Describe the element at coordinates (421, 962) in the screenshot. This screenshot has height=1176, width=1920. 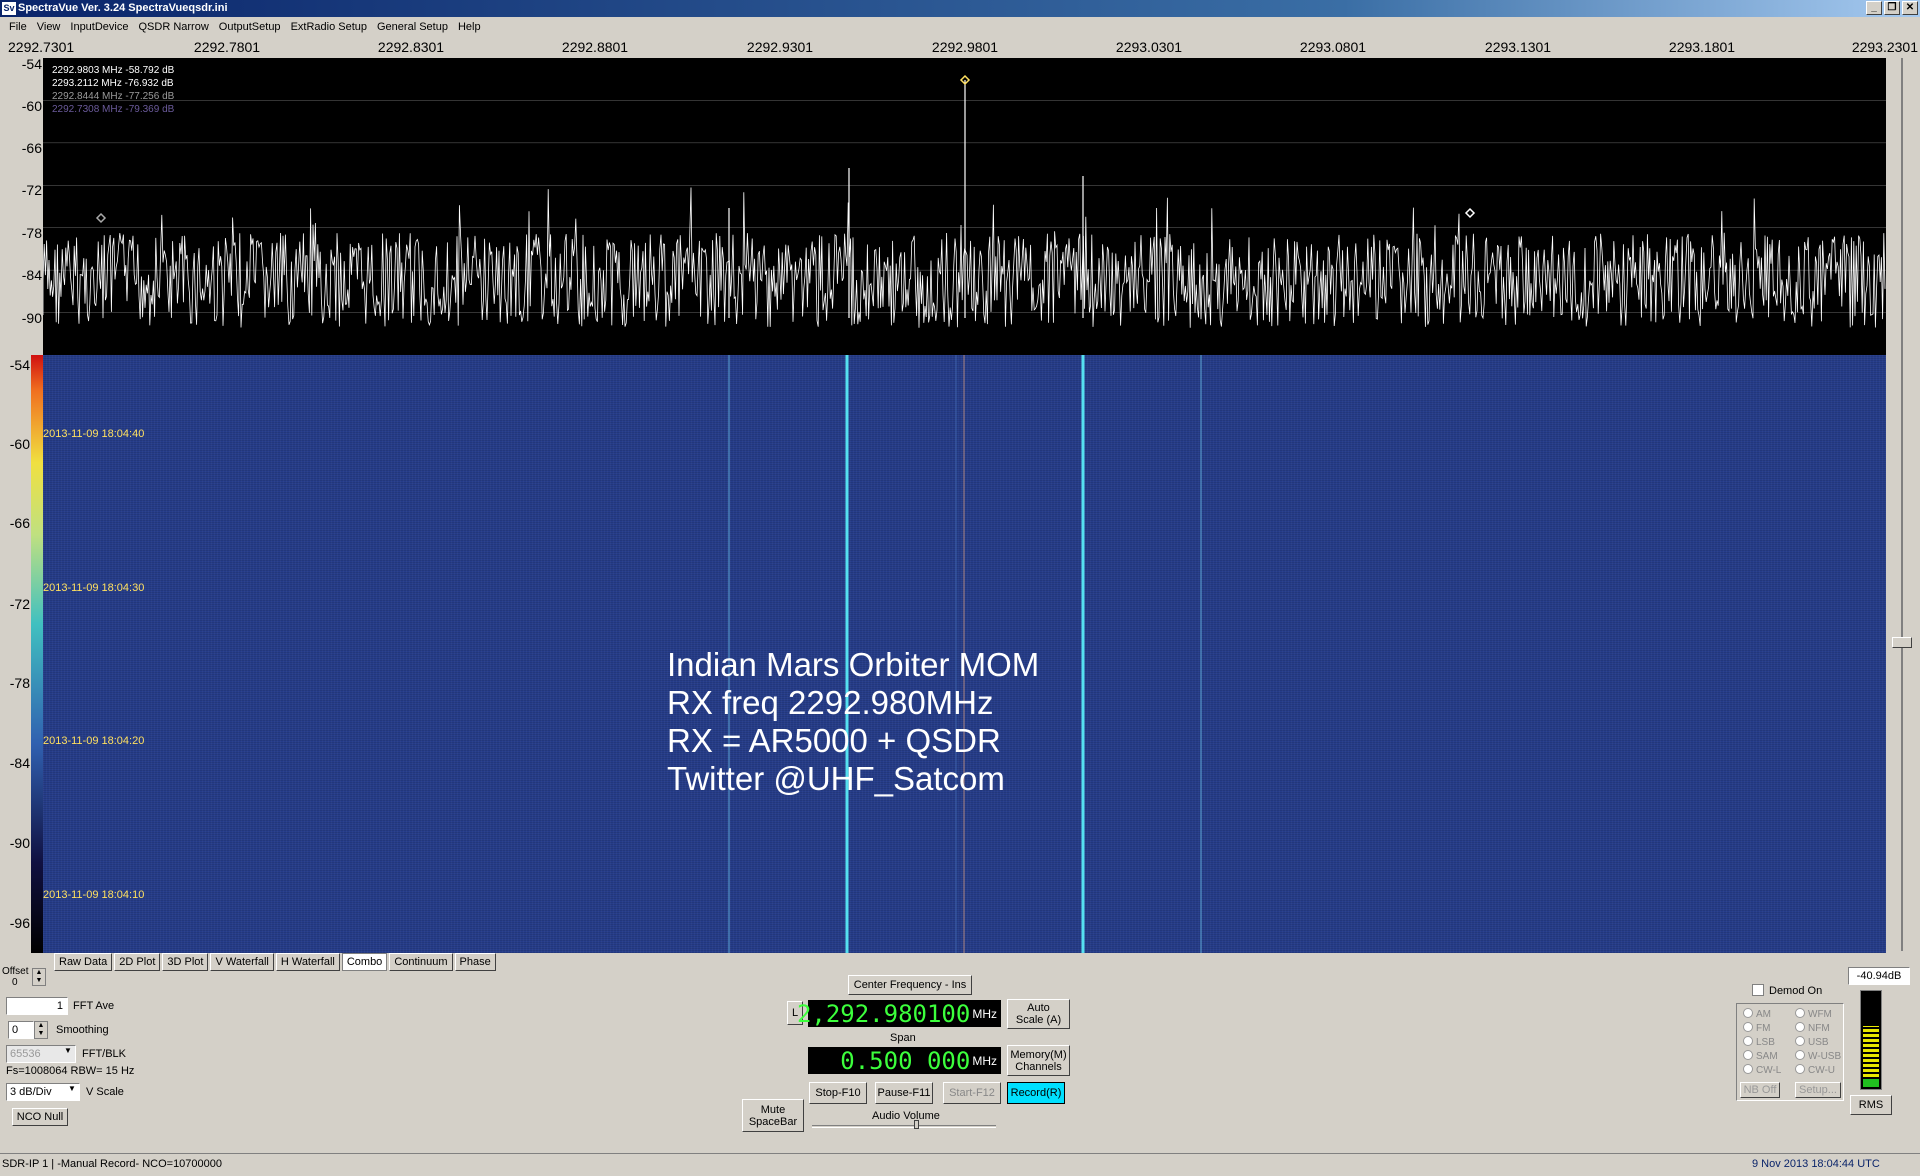
I see `tab-continuum: Continuum` at that location.